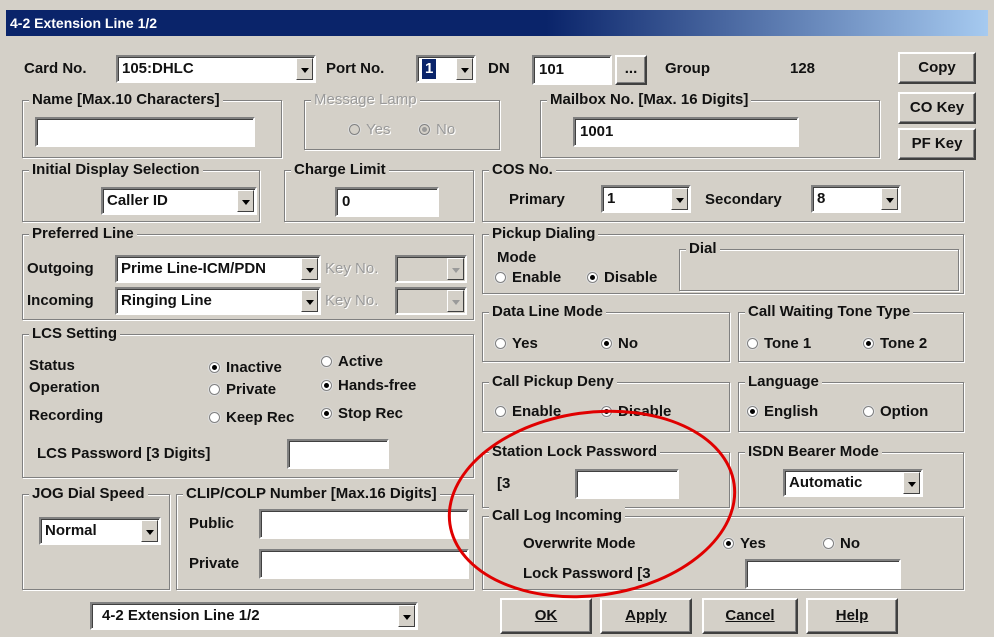 This screenshot has height=637, width=994. What do you see at coordinates (528, 278) in the screenshot?
I see `pickup-enable-radio: Enable` at bounding box center [528, 278].